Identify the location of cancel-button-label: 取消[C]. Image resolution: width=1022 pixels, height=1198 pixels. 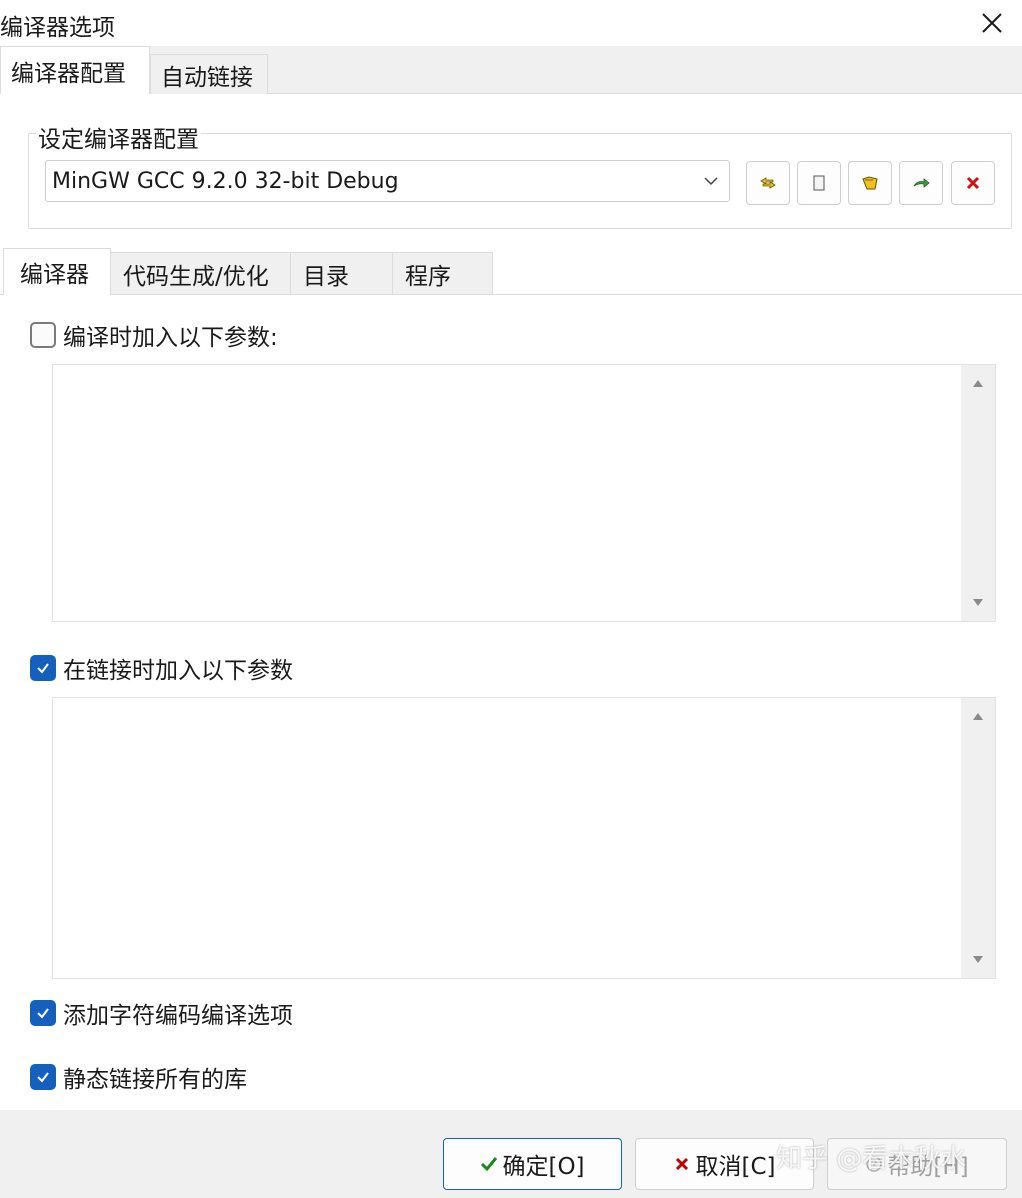
(735, 1167).